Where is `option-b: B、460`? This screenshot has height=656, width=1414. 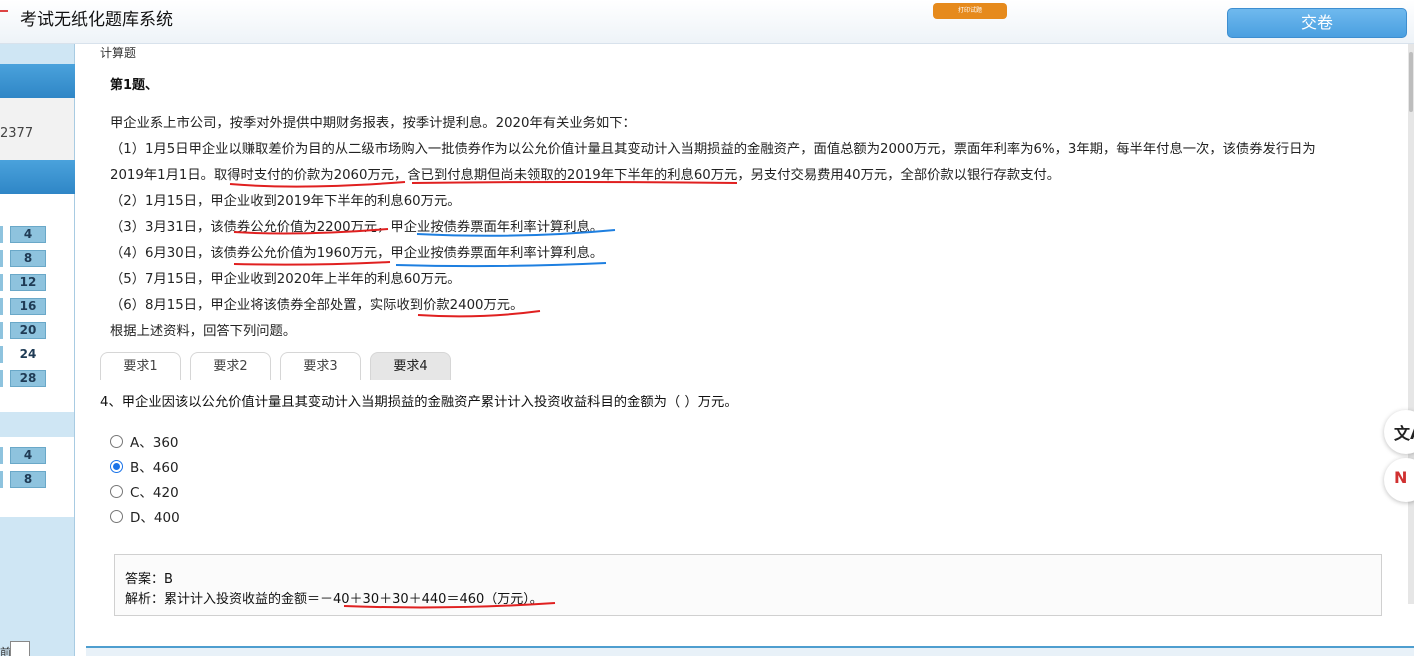 option-b: B、460 is located at coordinates (144, 466).